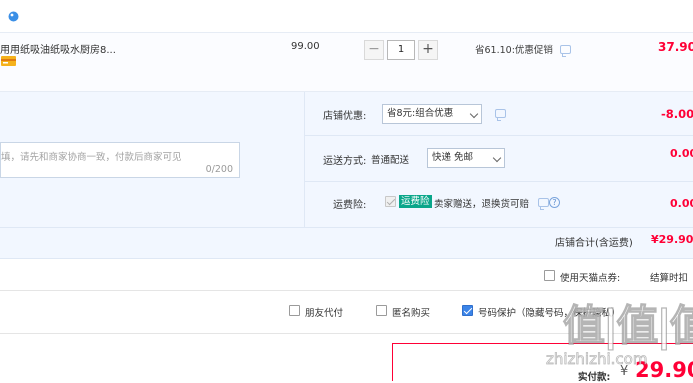 This screenshot has width=693, height=383. I want to click on insurance-text: 卖家赠送，退换货可赔, so click(482, 204).